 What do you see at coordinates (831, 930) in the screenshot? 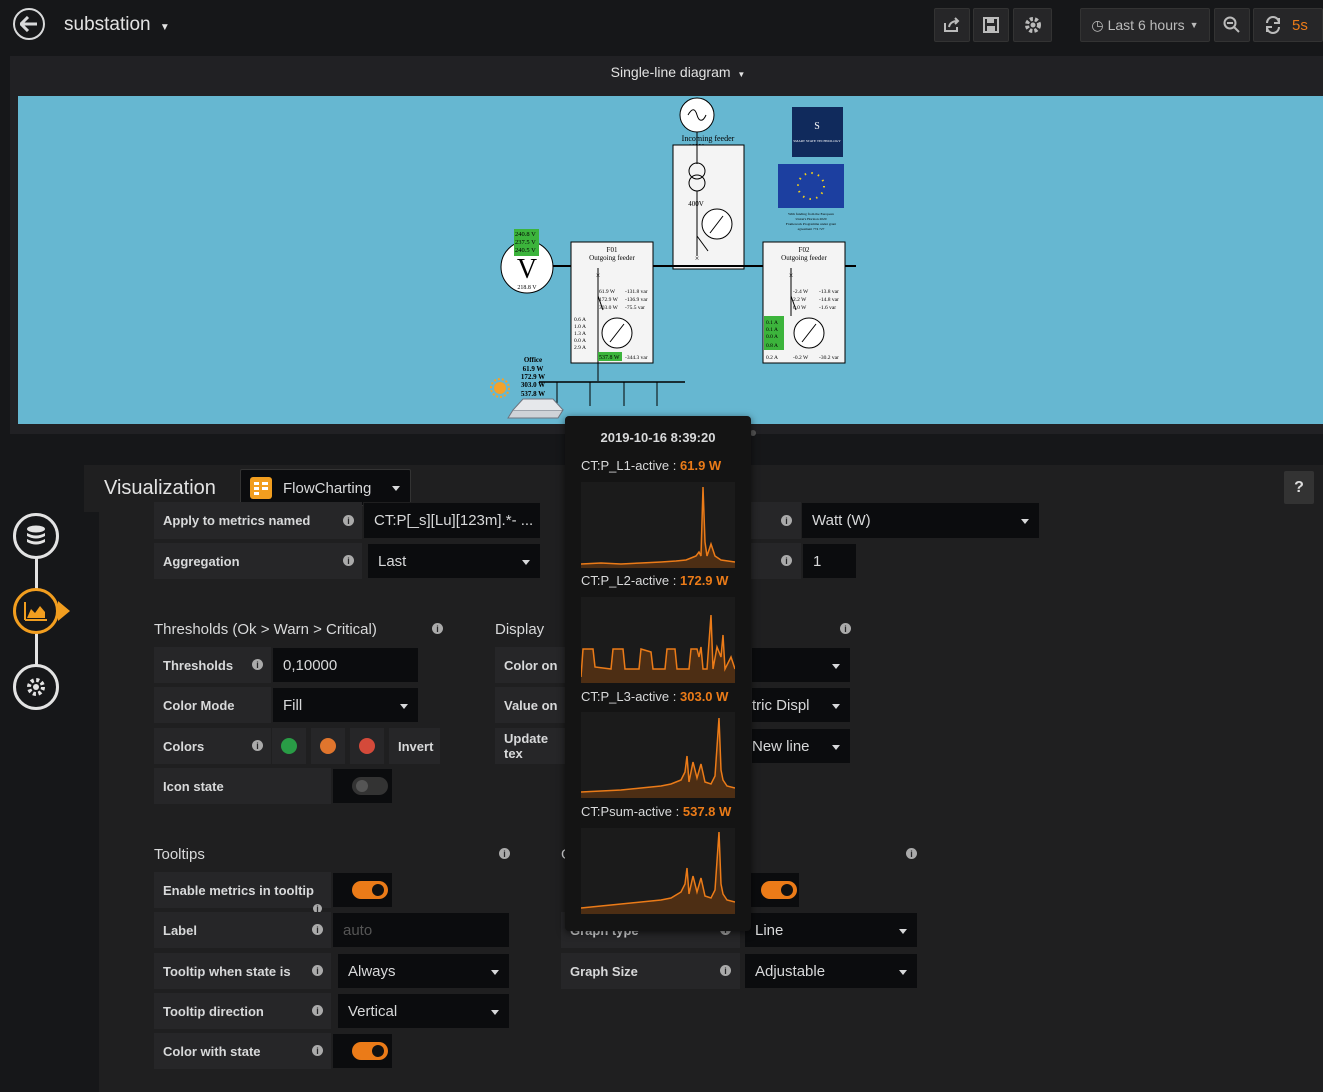
I see `graph-type-select: Line` at bounding box center [831, 930].